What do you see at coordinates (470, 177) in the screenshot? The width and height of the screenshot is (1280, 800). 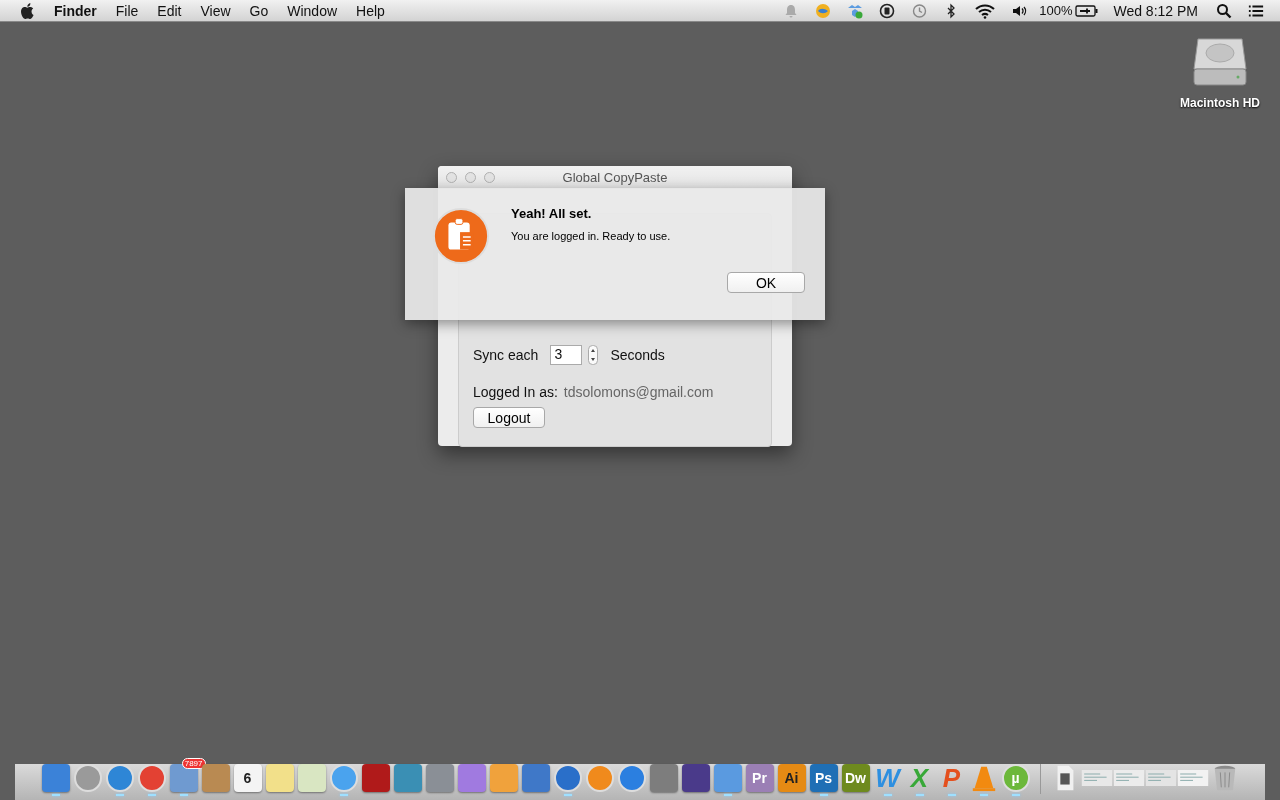 I see `minimize-button` at bounding box center [470, 177].